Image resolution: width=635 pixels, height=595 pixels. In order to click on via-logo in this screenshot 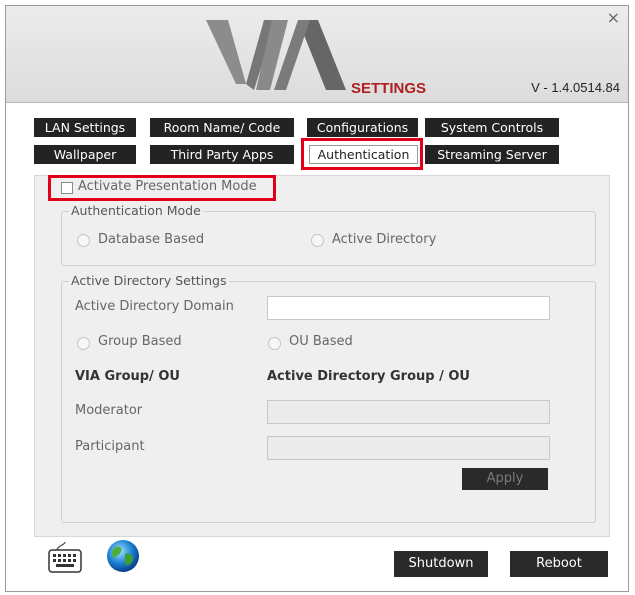, I will do `click(276, 55)`.